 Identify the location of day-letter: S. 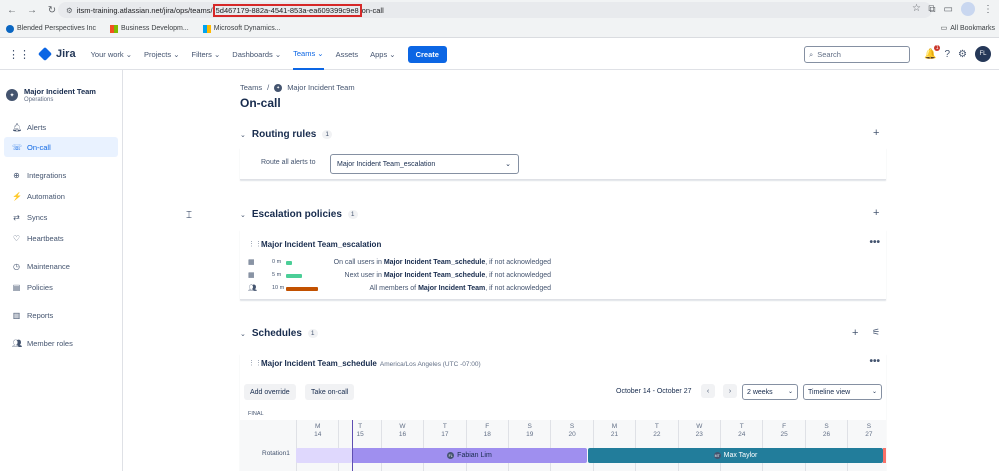
(529, 426).